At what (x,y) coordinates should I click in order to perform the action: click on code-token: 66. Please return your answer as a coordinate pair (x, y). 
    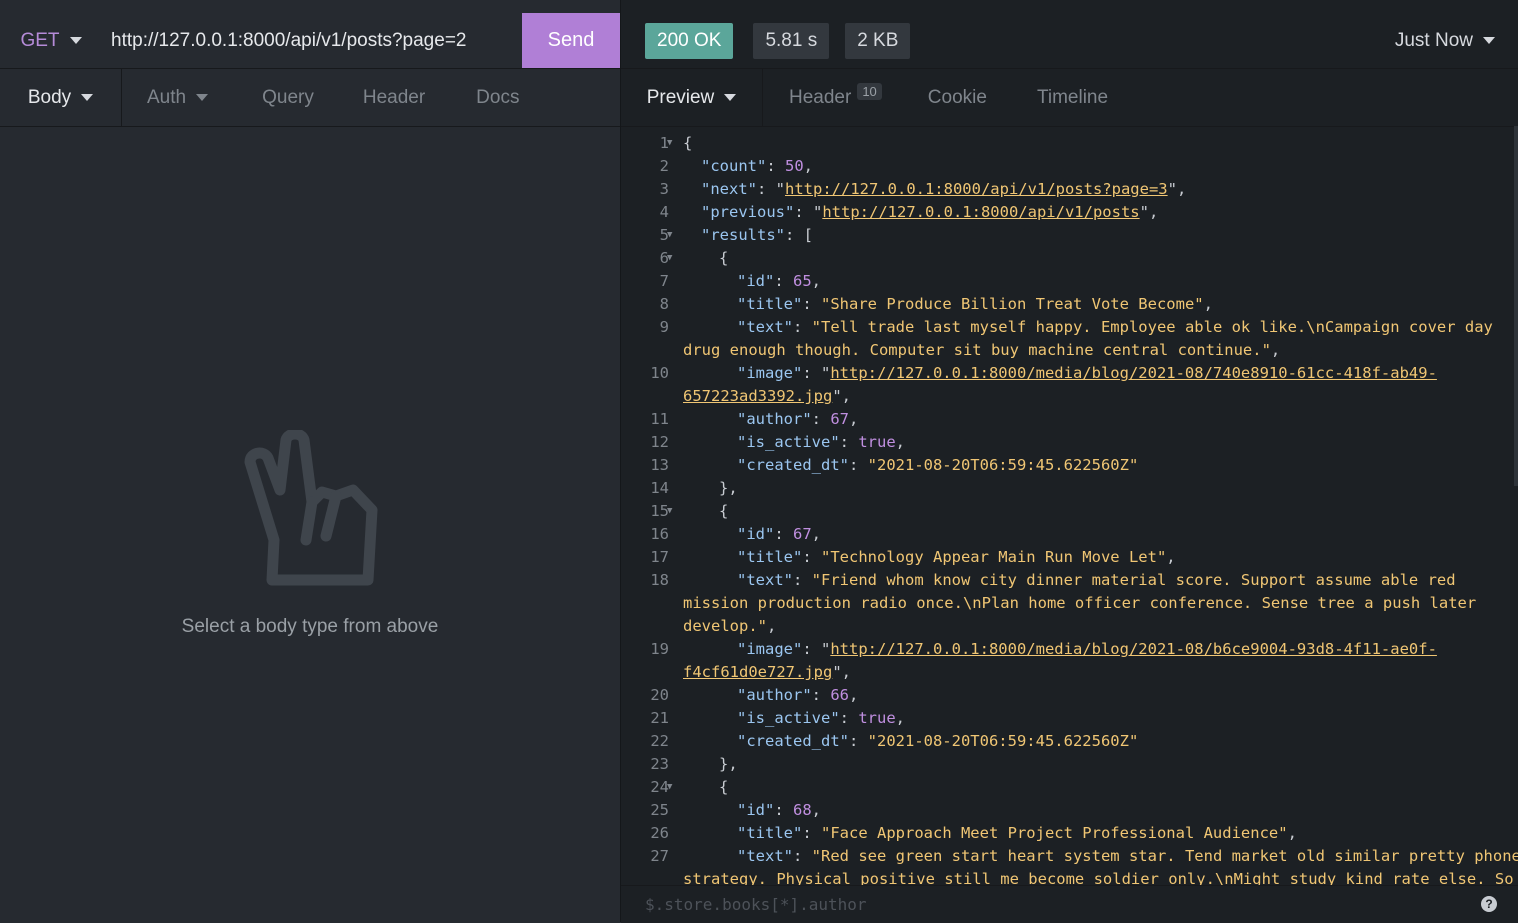
    Looking at the image, I should click on (839, 695).